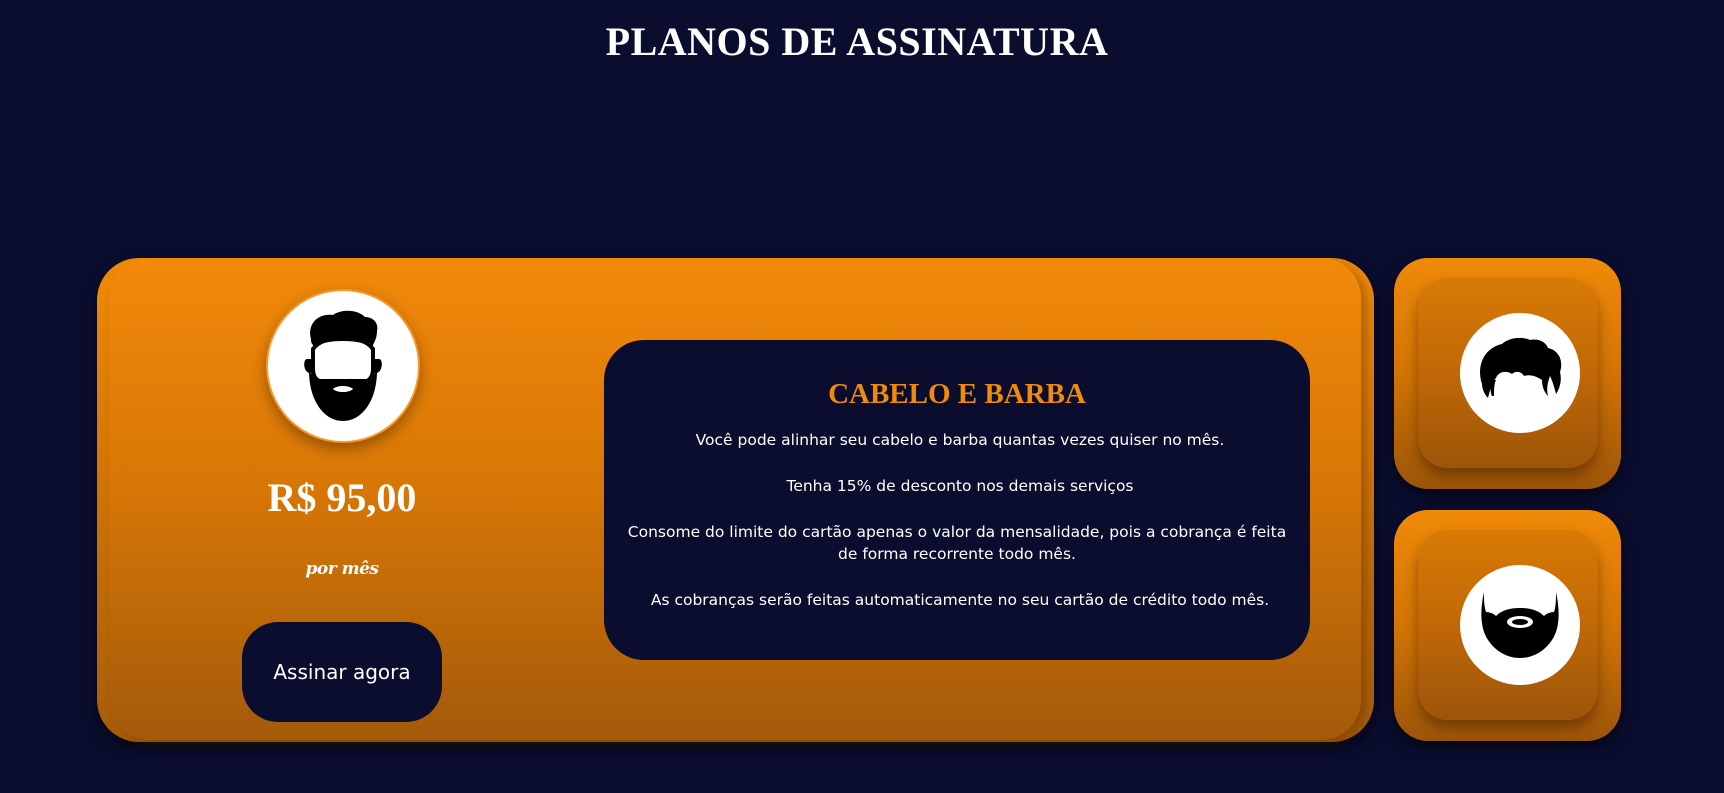 Image resolution: width=1724 pixels, height=793 pixels. Describe the element at coordinates (1520, 373) in the screenshot. I see `hair-icon` at that location.